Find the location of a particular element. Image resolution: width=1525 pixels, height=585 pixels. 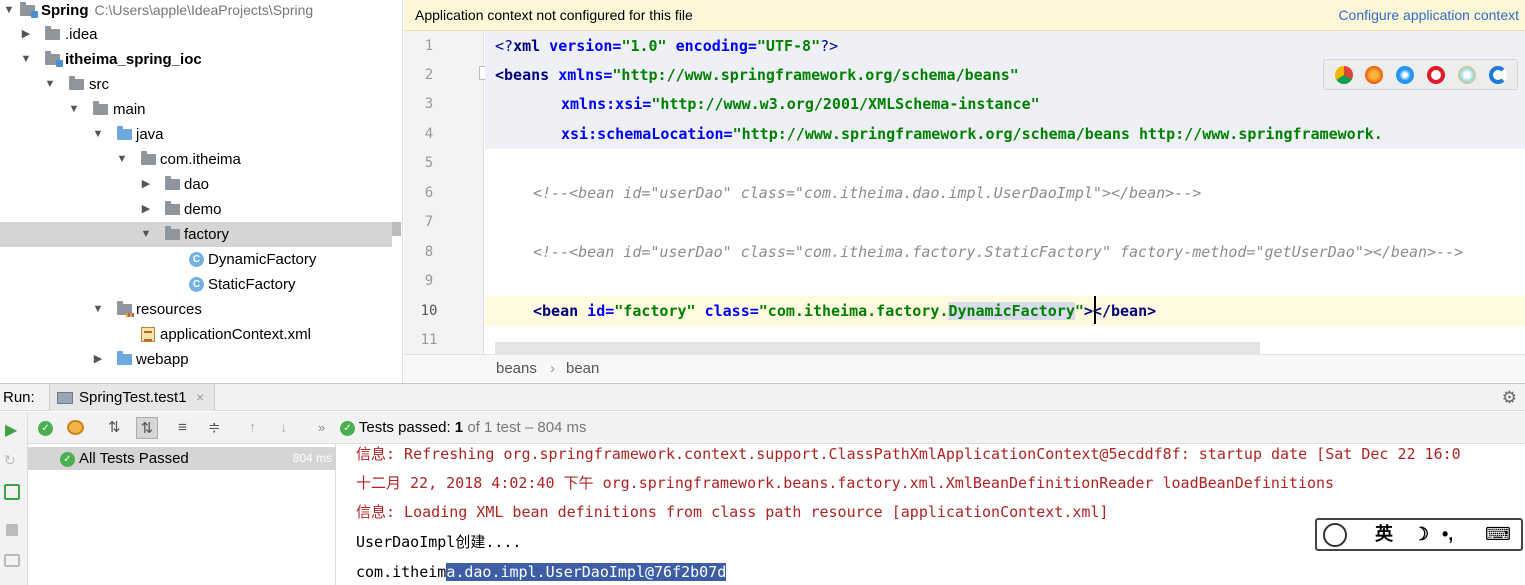

more-icon: » is located at coordinates (321, 428).